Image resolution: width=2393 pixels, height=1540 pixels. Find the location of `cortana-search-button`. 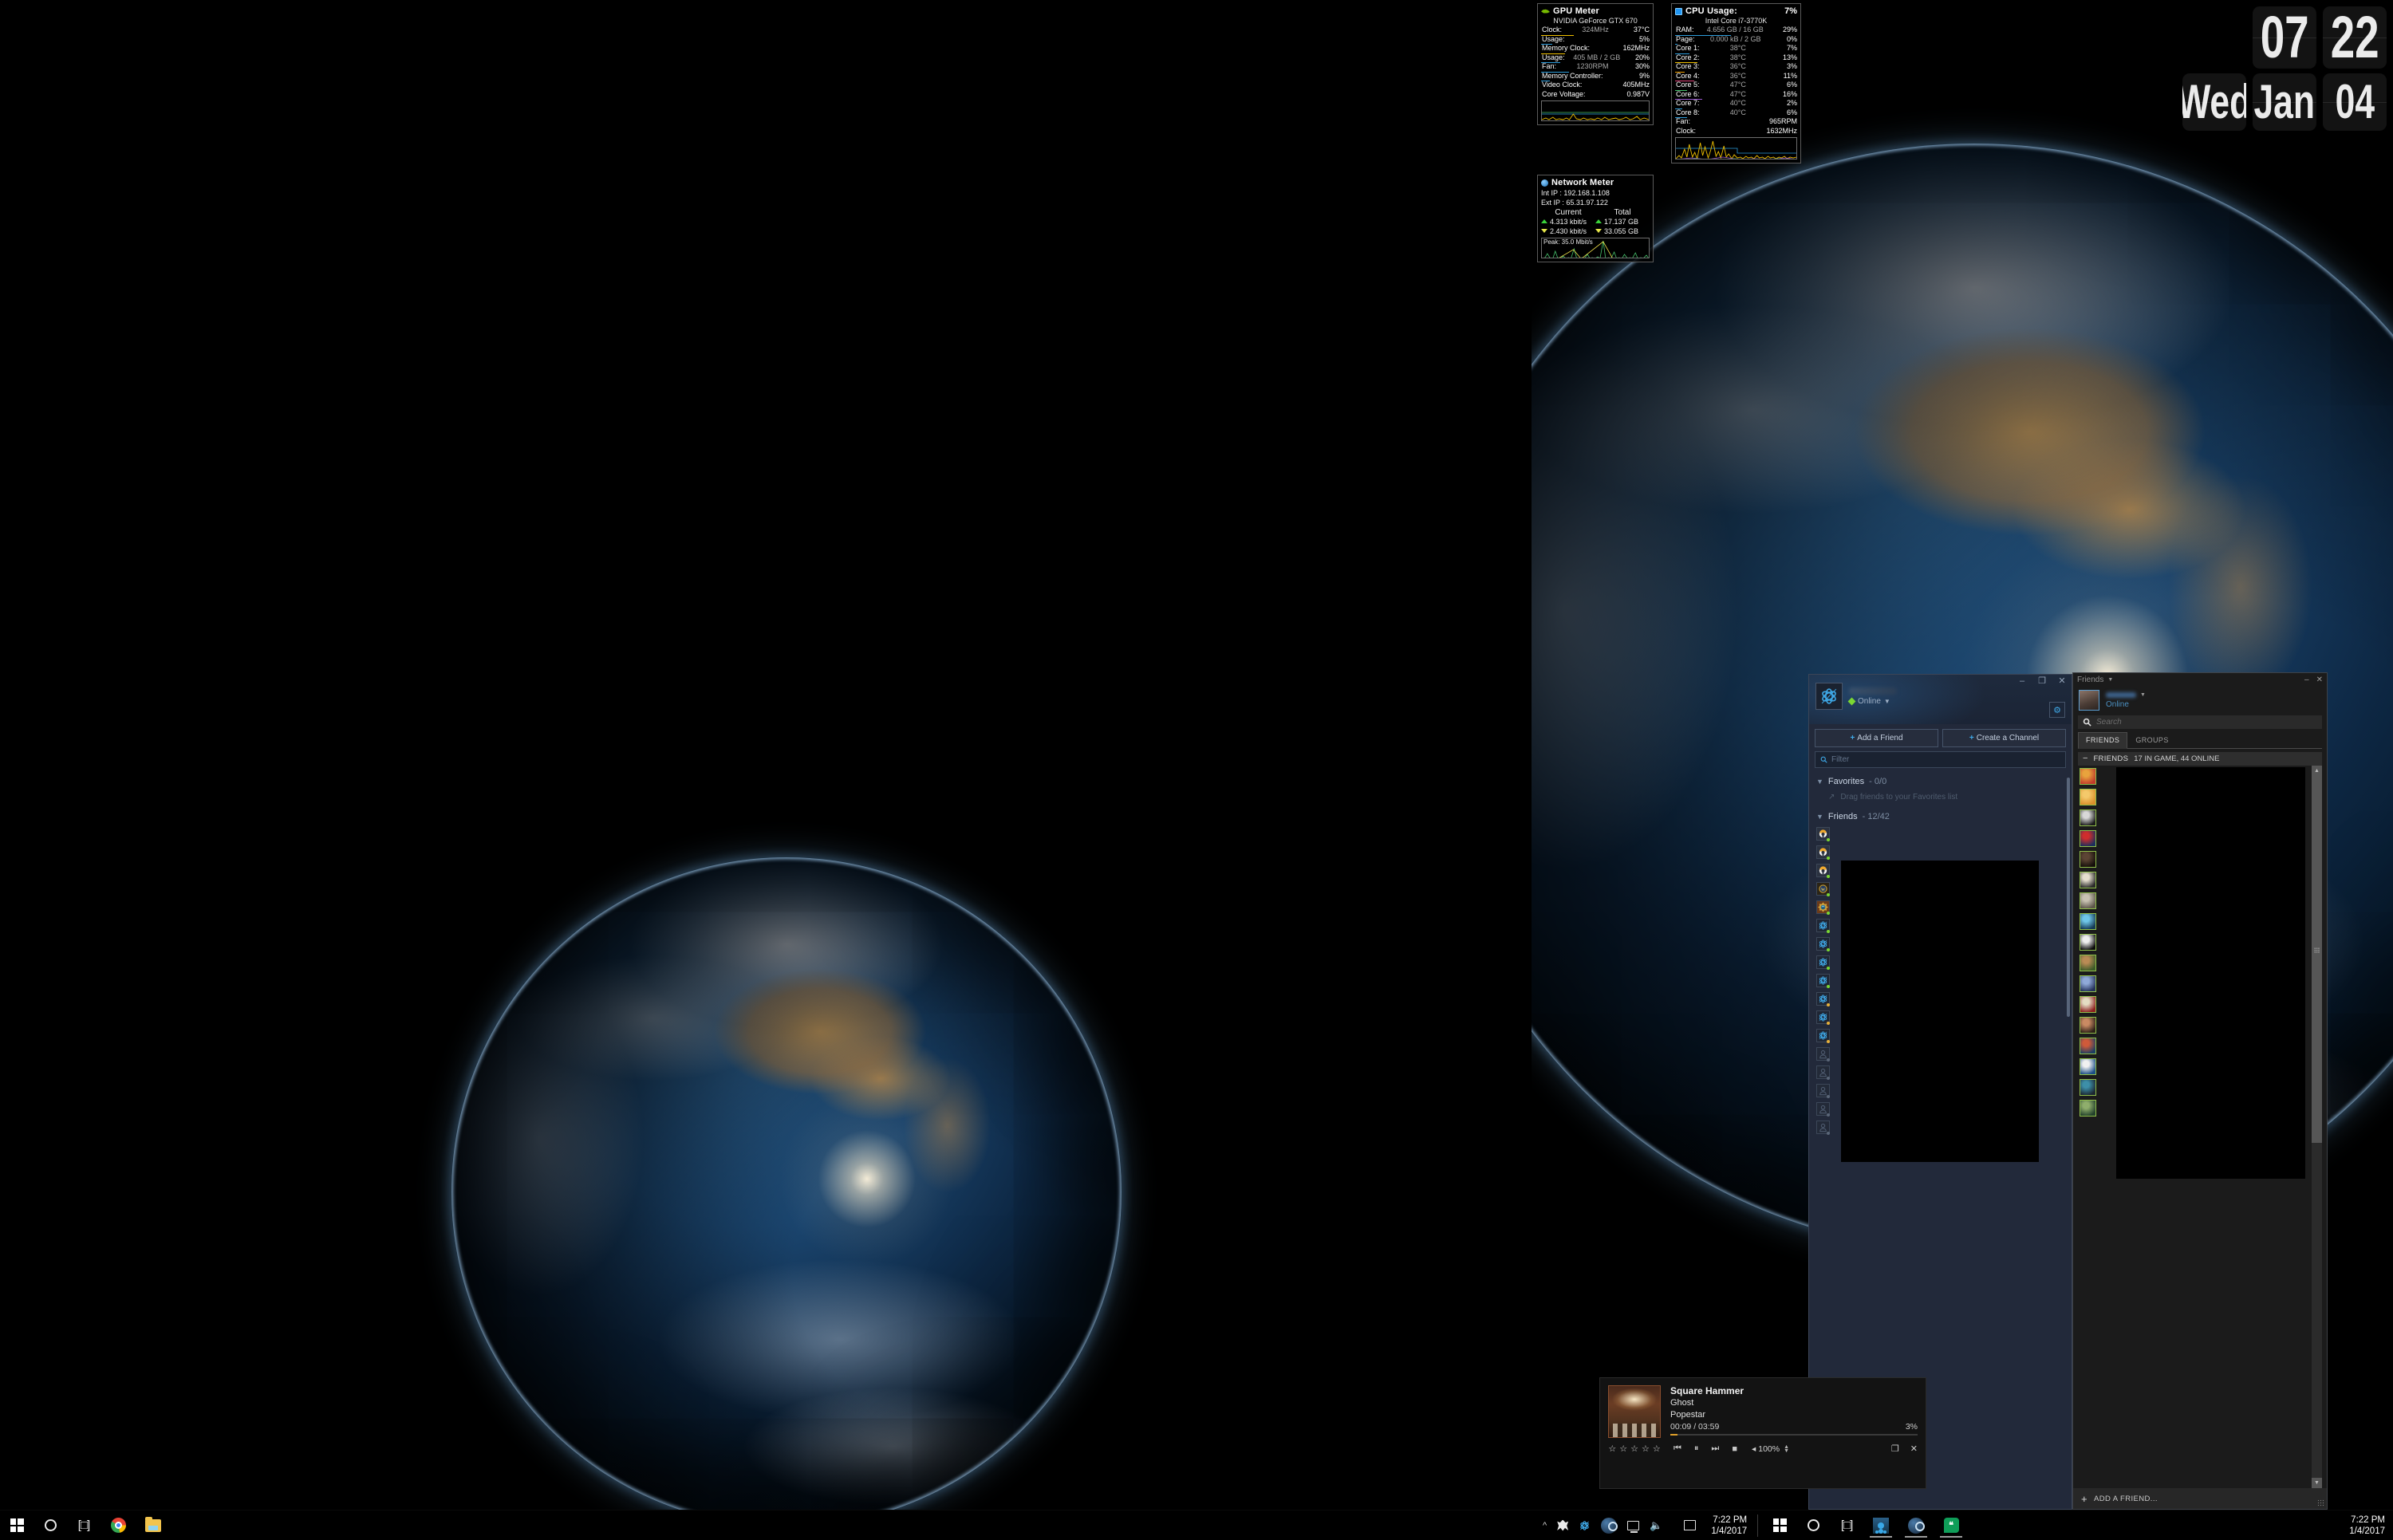

cortana-search-button is located at coordinates (50, 1525).